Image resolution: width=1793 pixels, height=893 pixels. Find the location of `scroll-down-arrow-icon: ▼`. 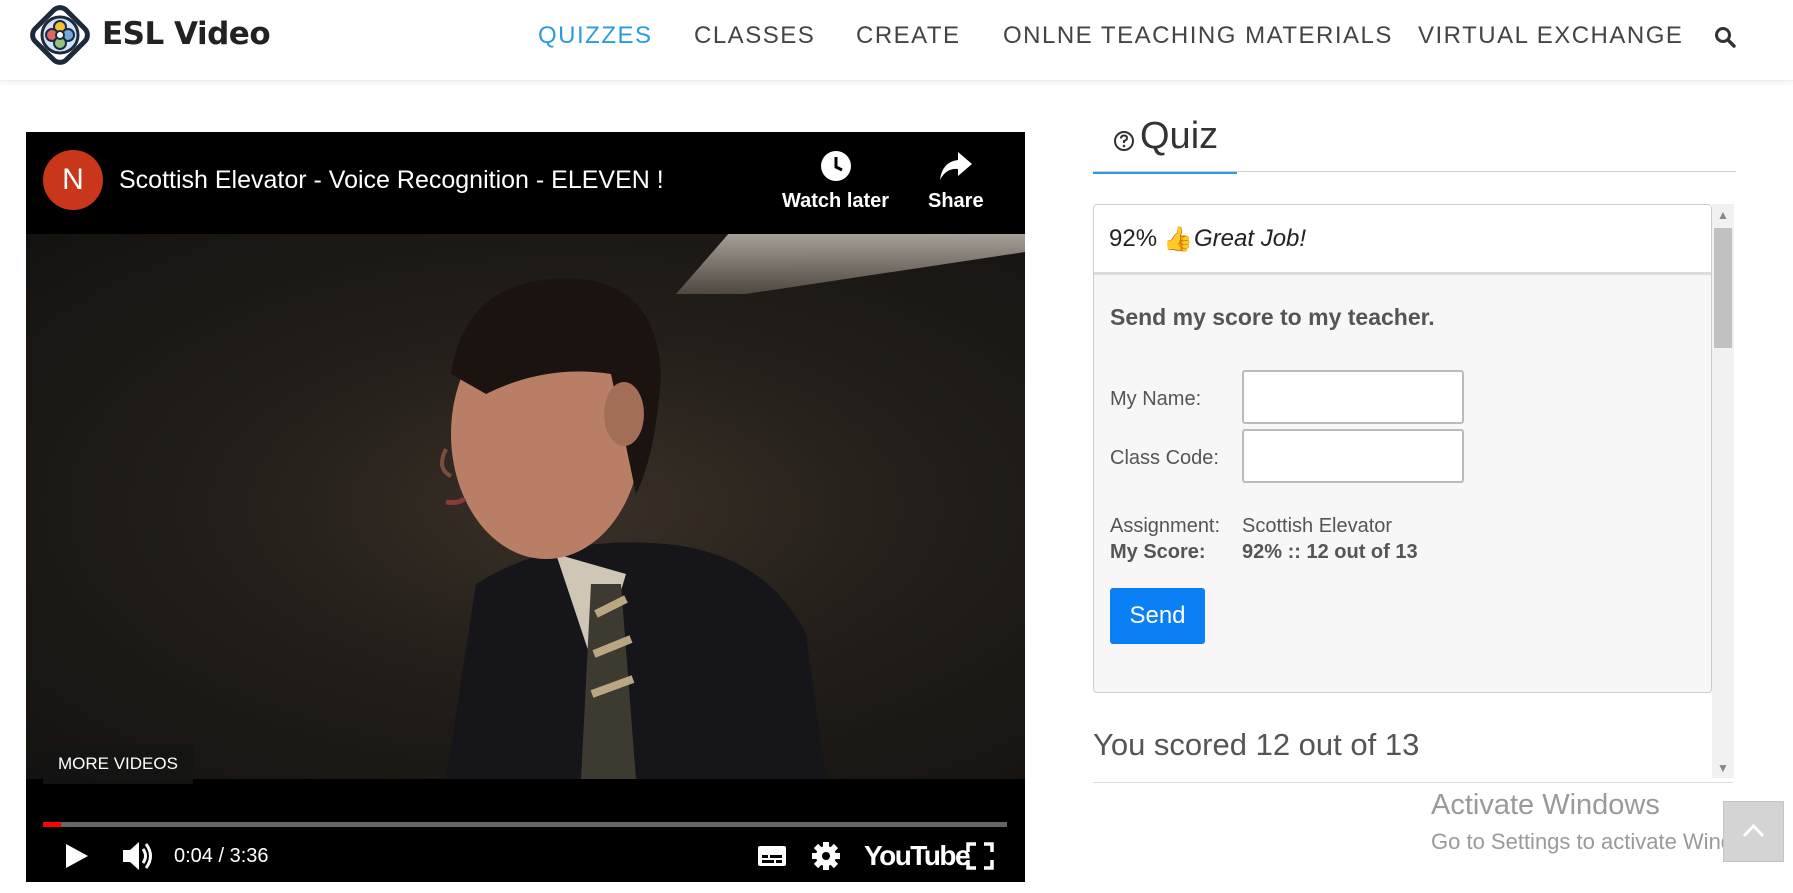

scroll-down-arrow-icon: ▼ is located at coordinates (1723, 768).